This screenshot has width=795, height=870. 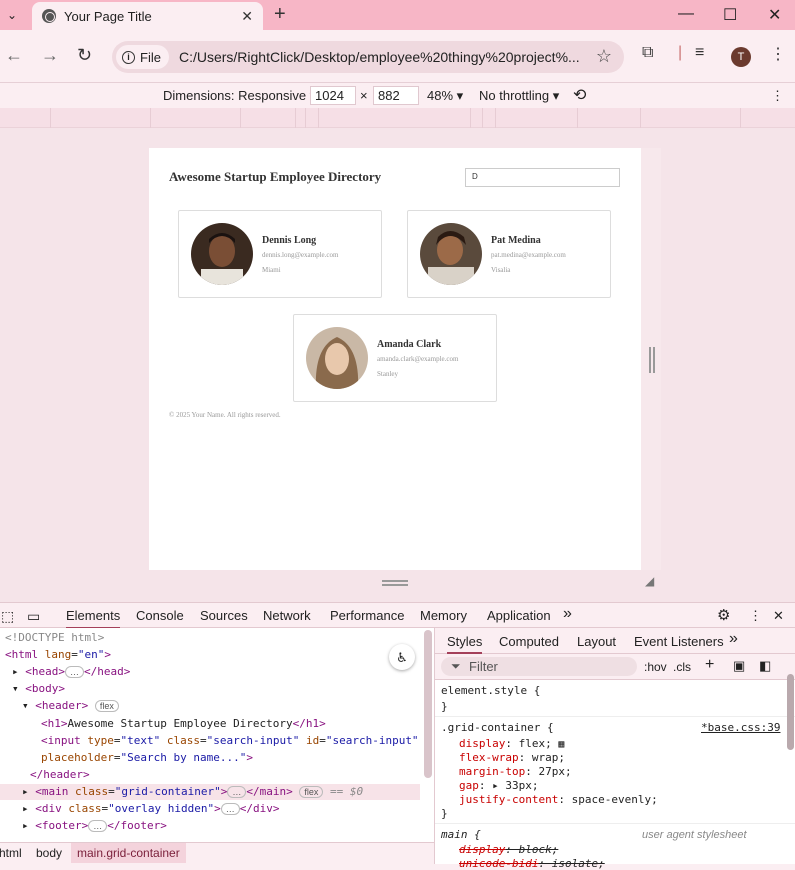 I want to click on hover-state-toggle: :hov, so click(x=655, y=667).